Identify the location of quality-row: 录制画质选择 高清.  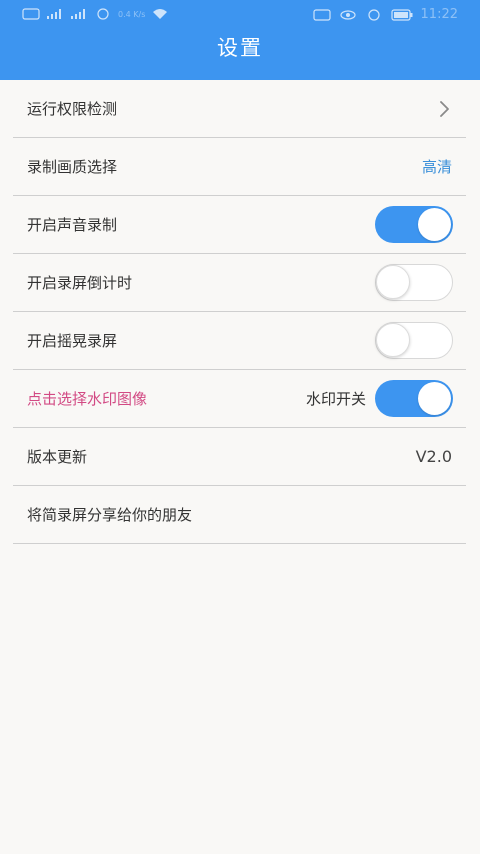
(239, 167).